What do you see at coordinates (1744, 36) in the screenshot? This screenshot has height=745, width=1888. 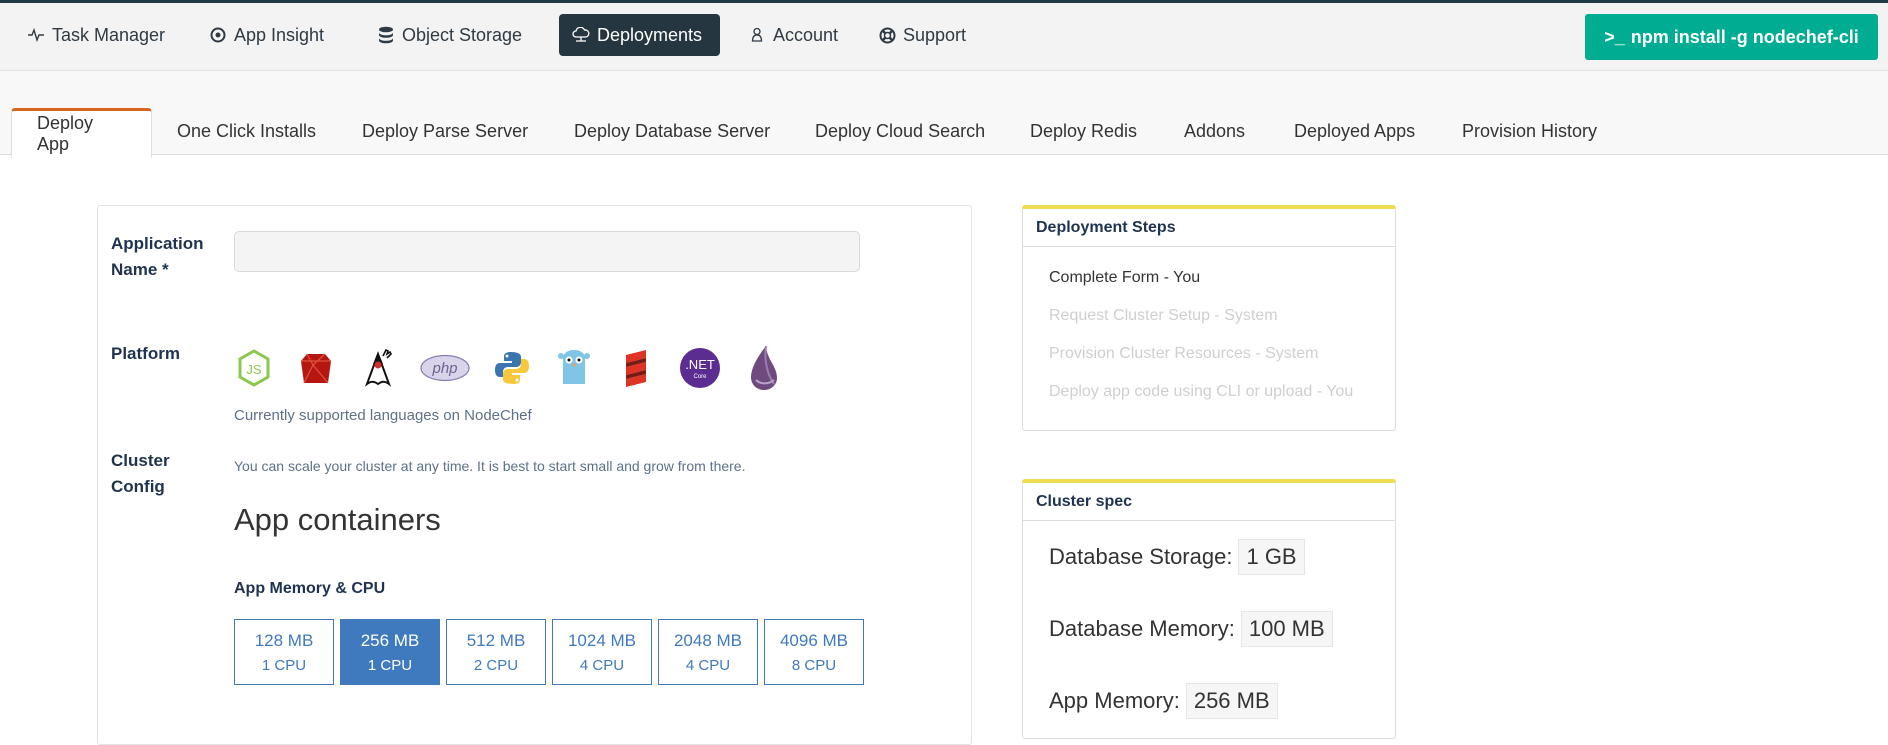 I see `cli-button-label: npm install -g nodechef-cli` at bounding box center [1744, 36].